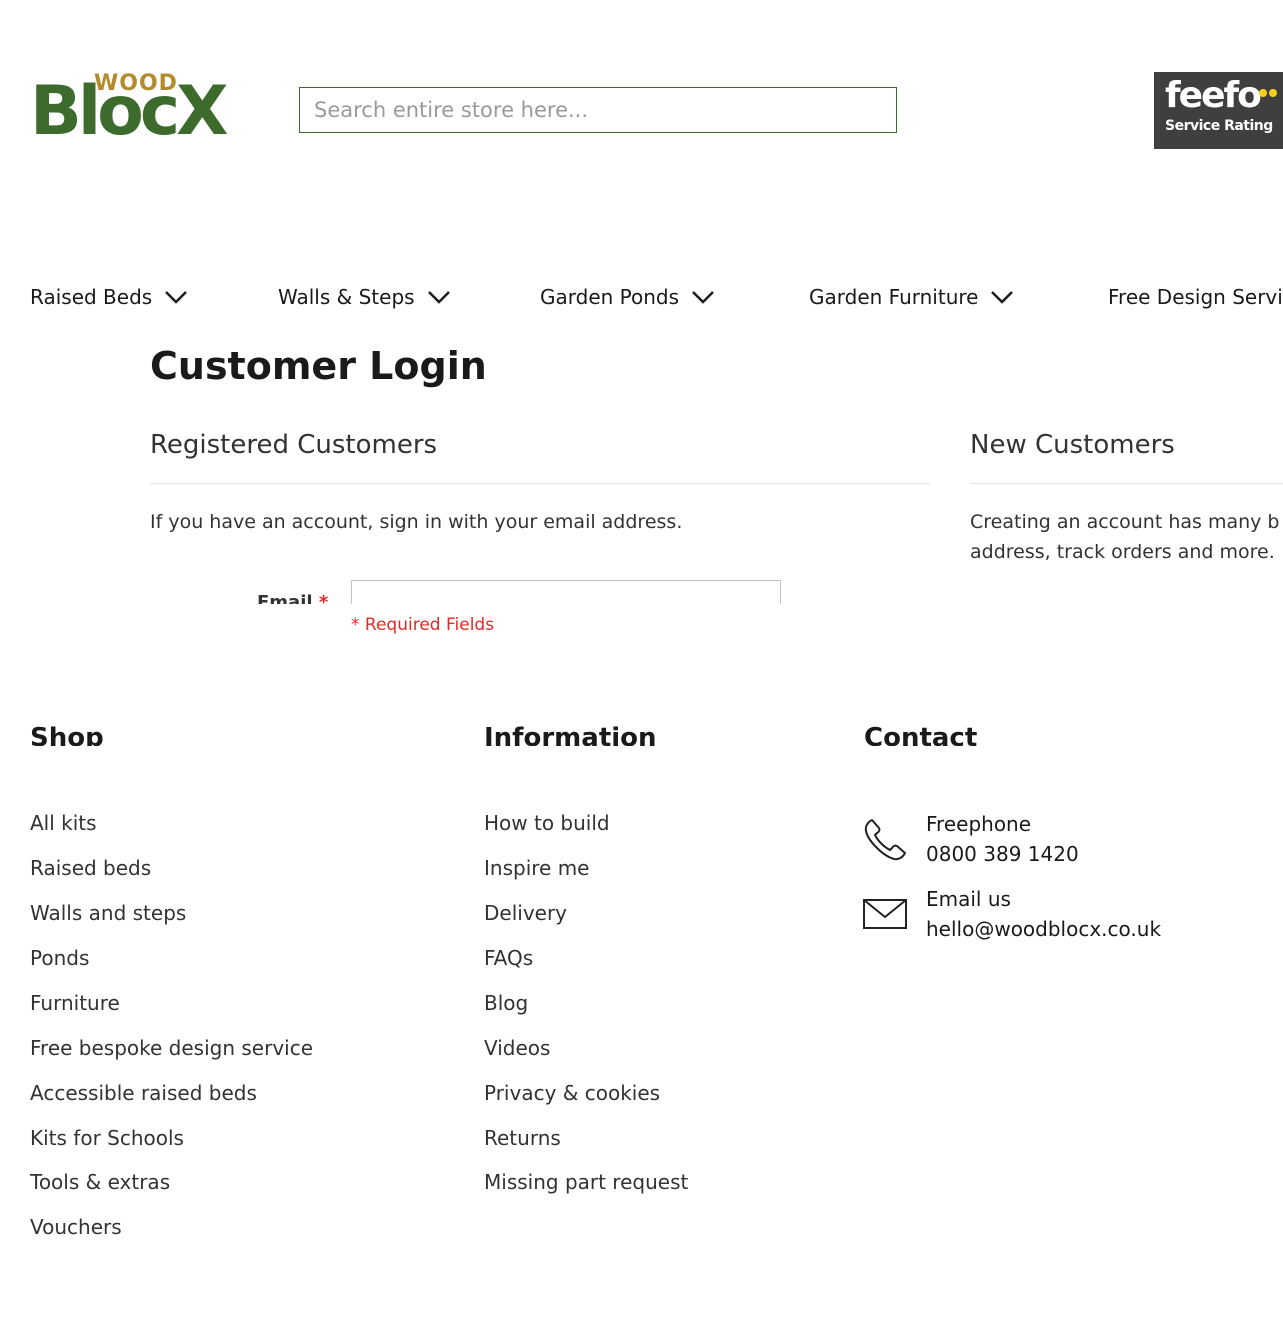 This screenshot has width=1283, height=1319. What do you see at coordinates (886, 842) in the screenshot?
I see `phone-icon` at bounding box center [886, 842].